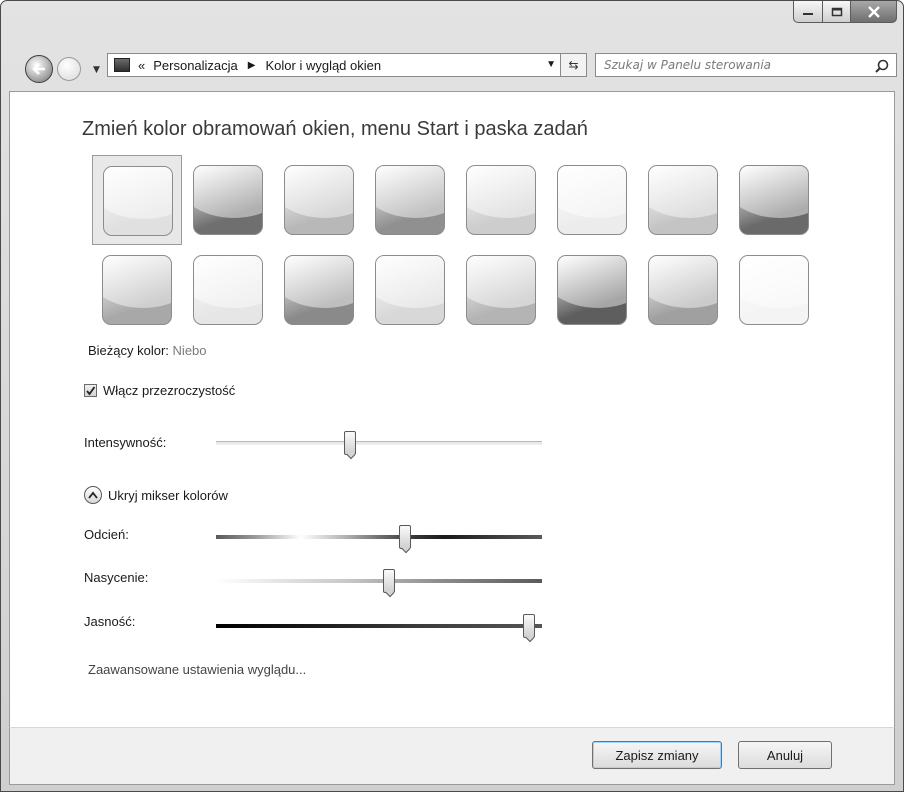 The height and width of the screenshot is (792, 904). I want to click on close-icon, so click(873, 11).